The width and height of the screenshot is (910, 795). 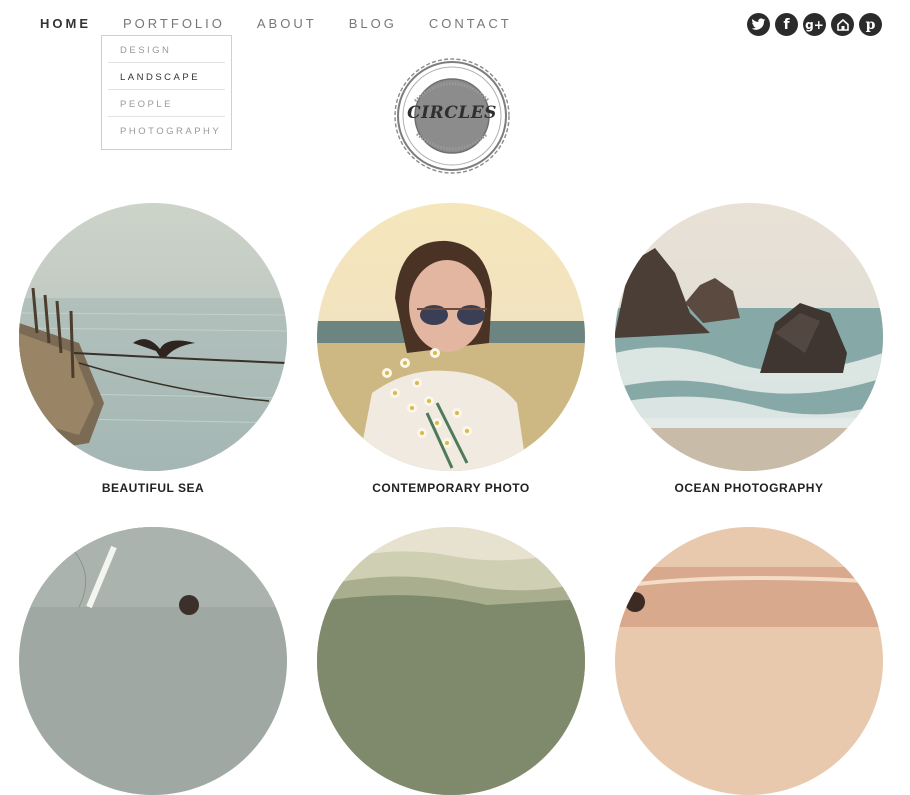 I want to click on gallery-item-ocean-photography, so click(x=749, y=337).